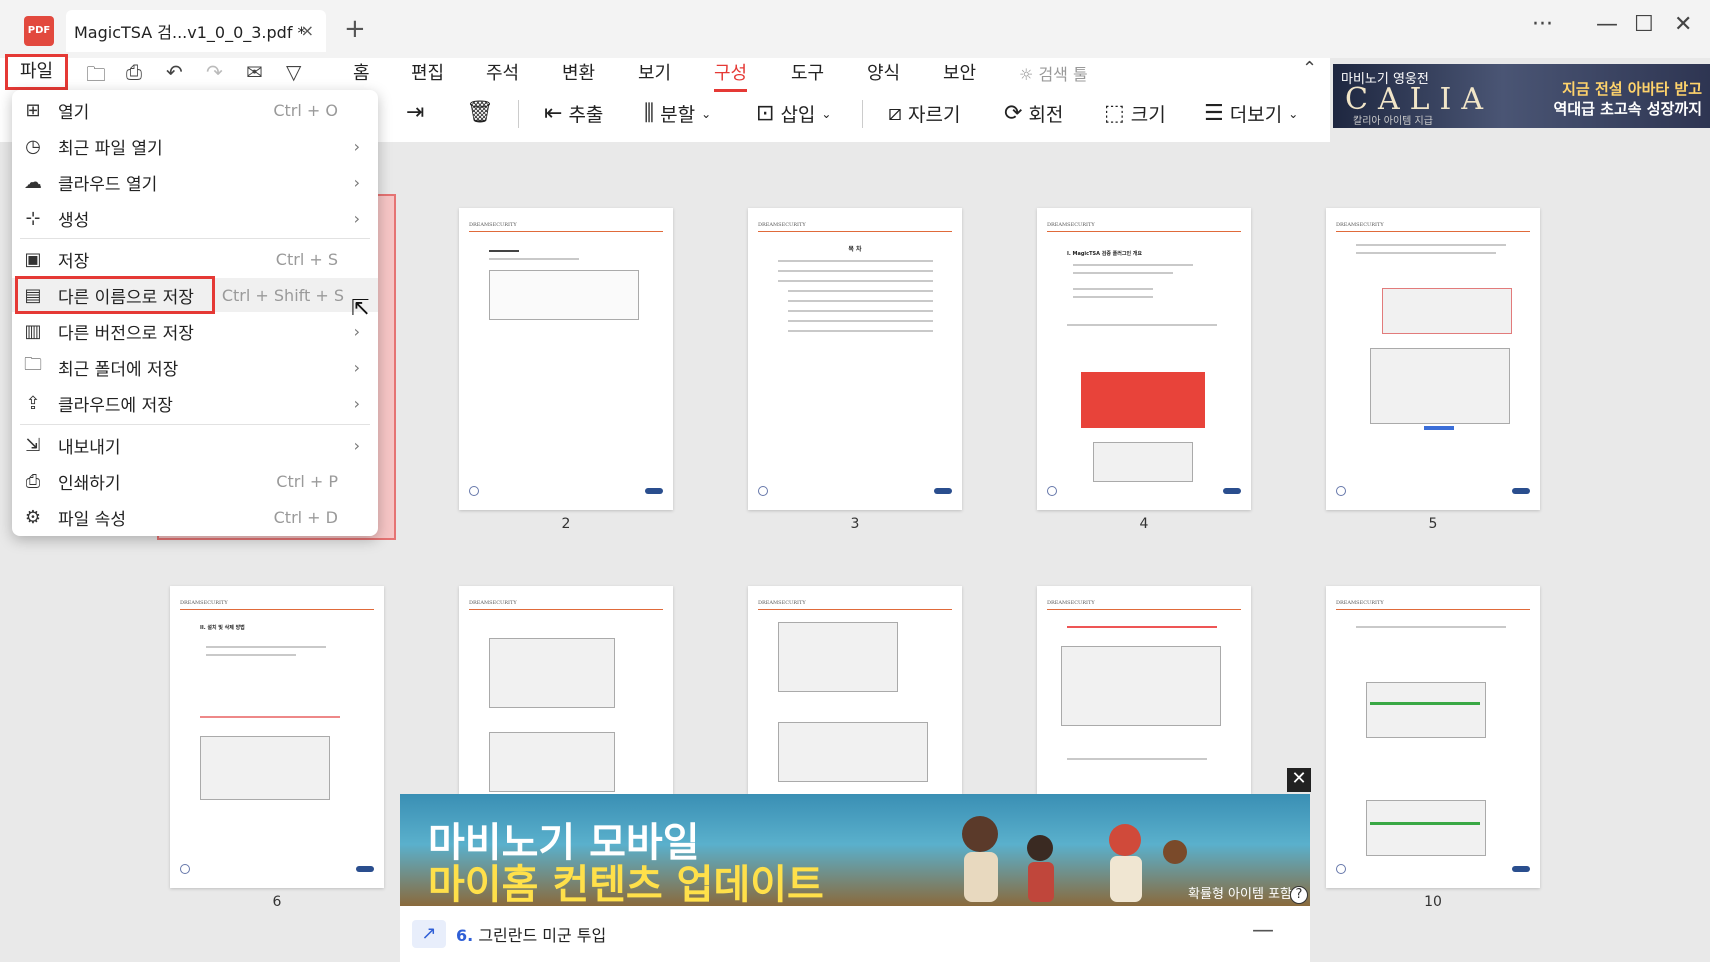 The height and width of the screenshot is (962, 1710). What do you see at coordinates (553, 113) in the screenshot?
I see `extract-icon: ⇤` at bounding box center [553, 113].